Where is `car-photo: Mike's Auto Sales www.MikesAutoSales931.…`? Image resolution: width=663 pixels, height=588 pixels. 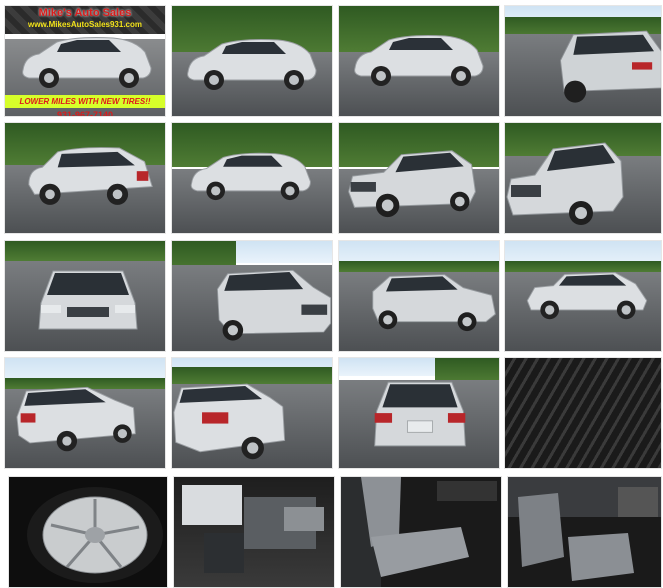
car-photo: Mike's Auto Sales www.MikesAutoSales931.… is located at coordinates (85, 61).